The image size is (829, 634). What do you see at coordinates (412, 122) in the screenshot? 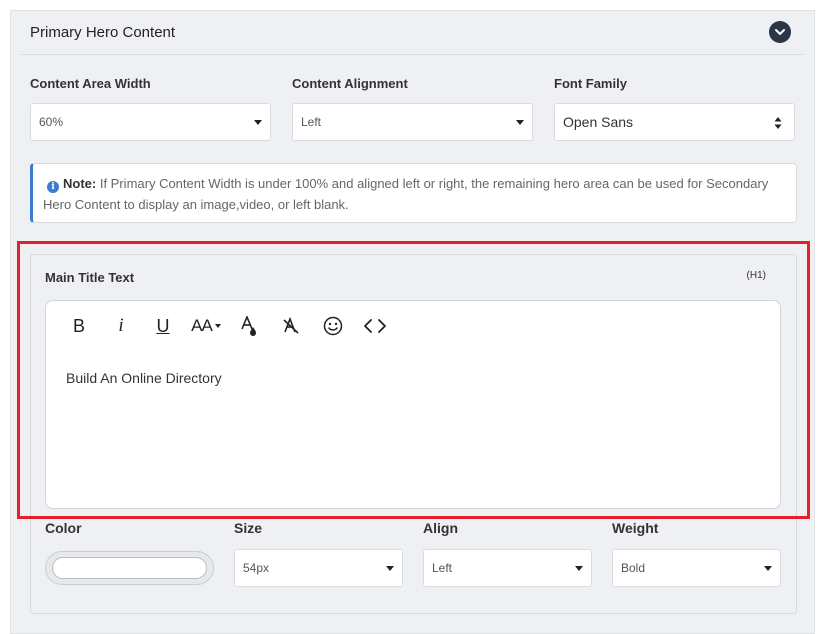
I see `content-alignment-select: Left` at bounding box center [412, 122].